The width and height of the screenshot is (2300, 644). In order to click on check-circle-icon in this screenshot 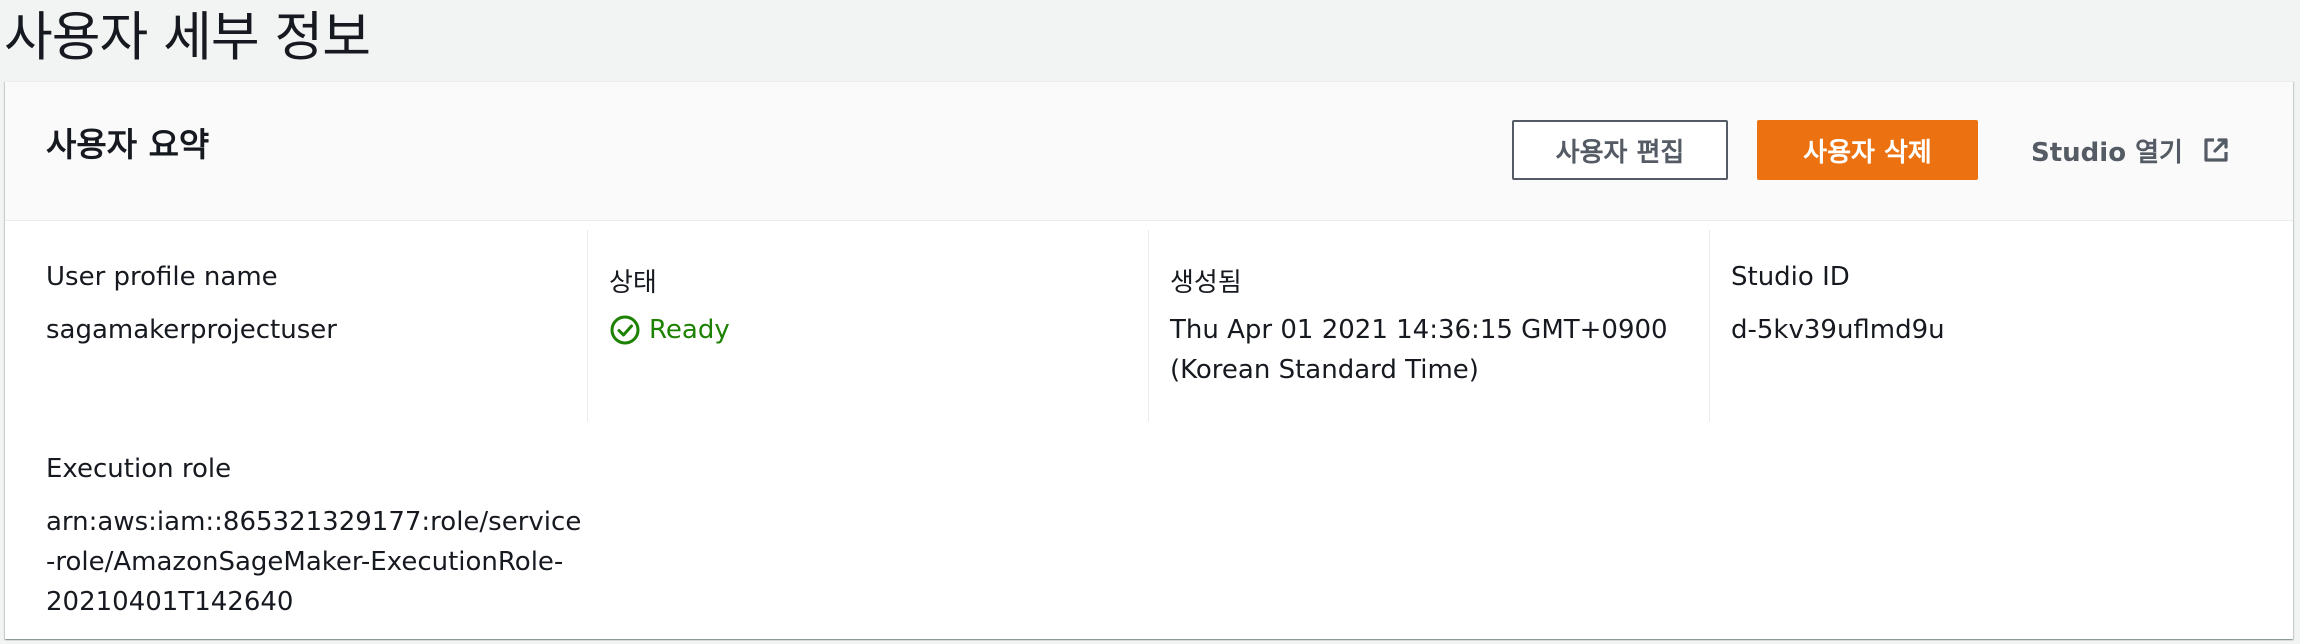, I will do `click(625, 330)`.